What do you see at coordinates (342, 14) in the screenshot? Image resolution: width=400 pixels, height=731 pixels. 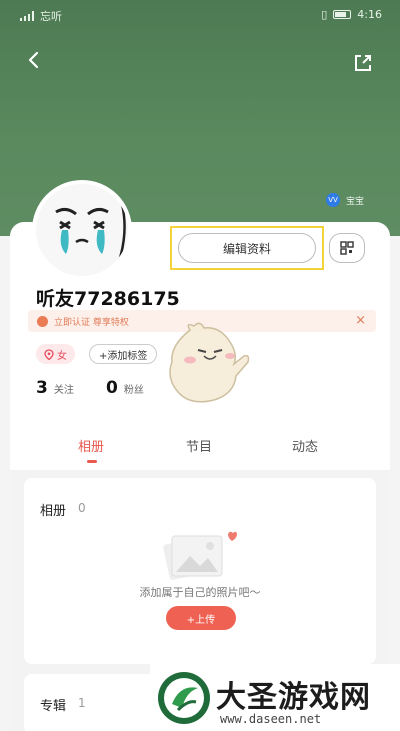 I see `battery-icon` at bounding box center [342, 14].